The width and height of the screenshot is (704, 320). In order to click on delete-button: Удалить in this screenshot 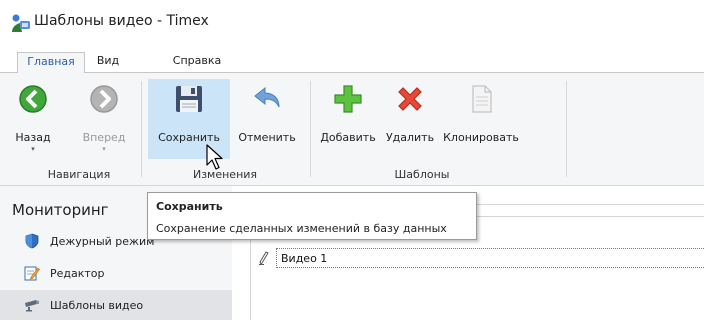, I will do `click(410, 119)`.